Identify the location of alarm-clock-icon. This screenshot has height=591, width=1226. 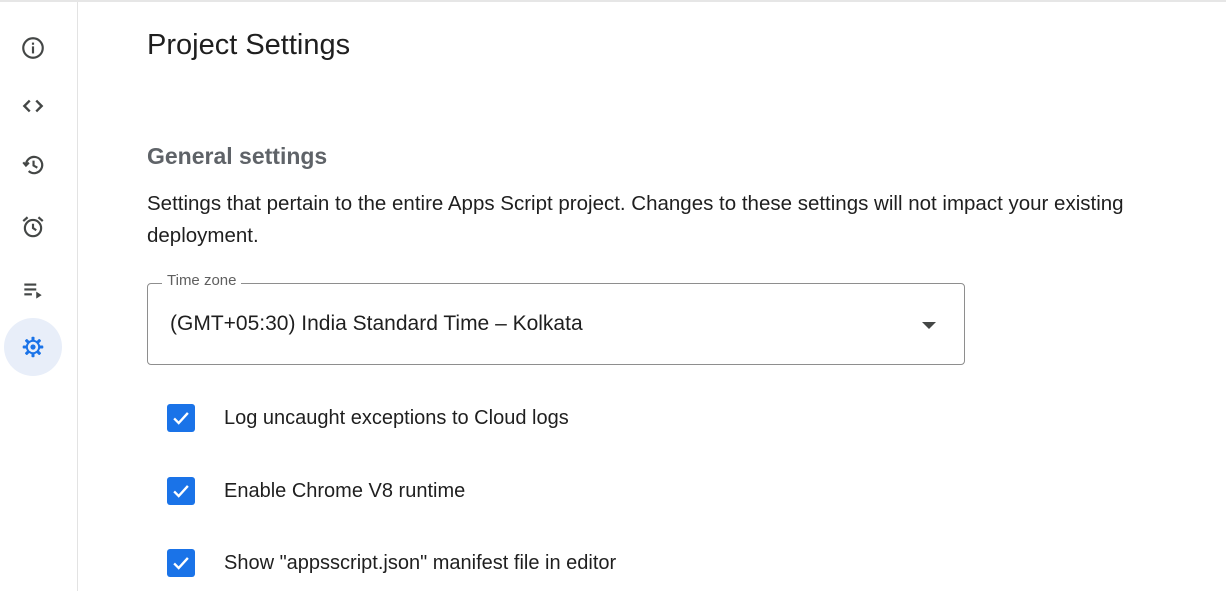
(33, 227).